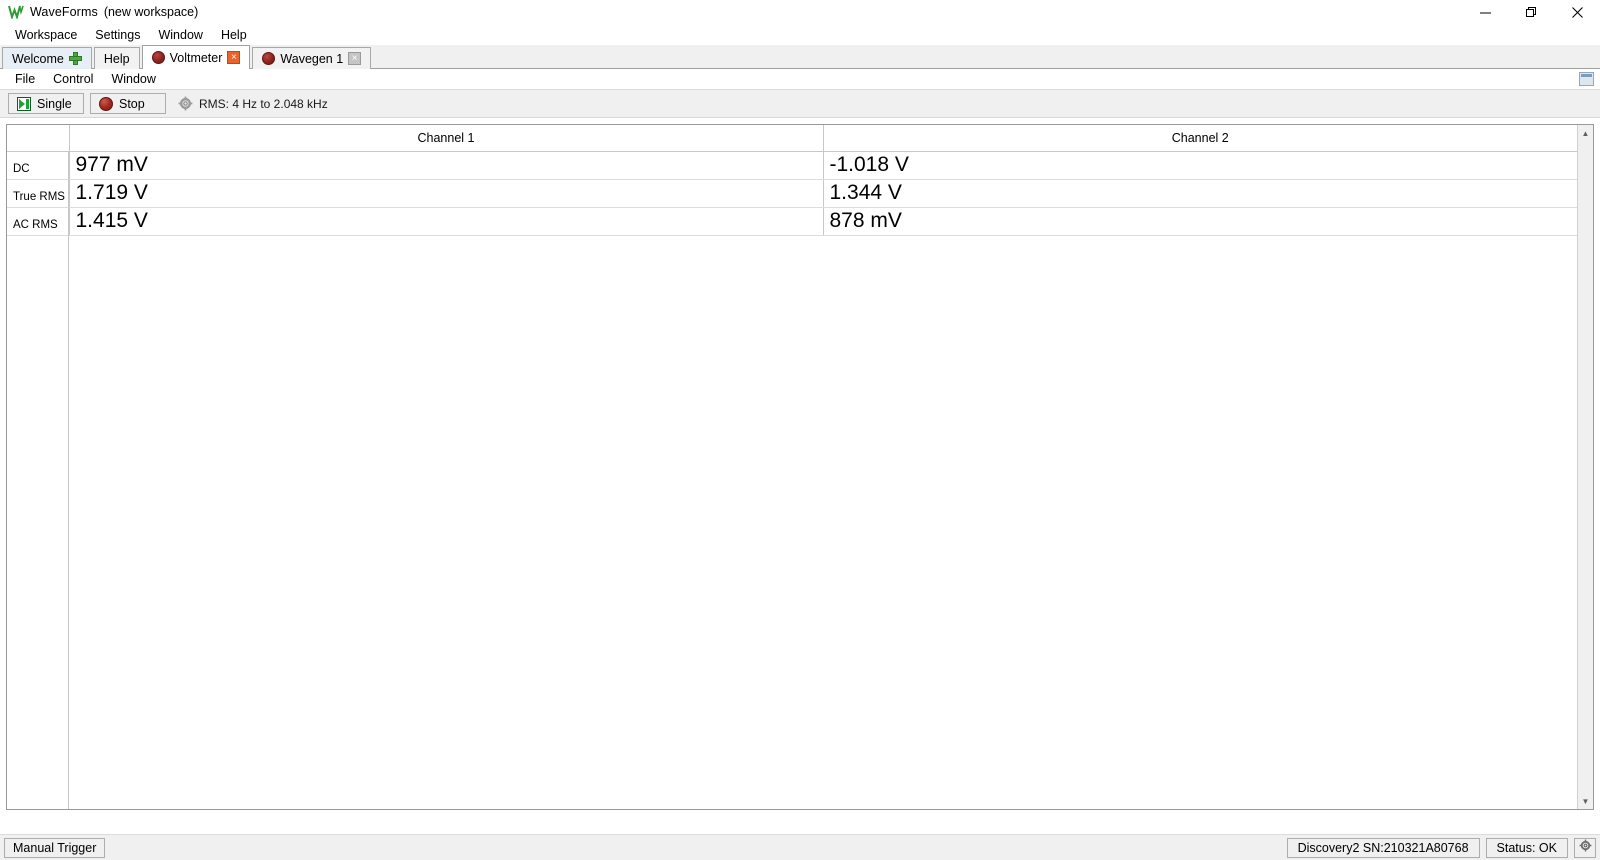 The image size is (1600, 860). I want to click on instrument-tab-strip: Welcome Help Voltmeter × Wavegen 1 ×, so click(800, 57).